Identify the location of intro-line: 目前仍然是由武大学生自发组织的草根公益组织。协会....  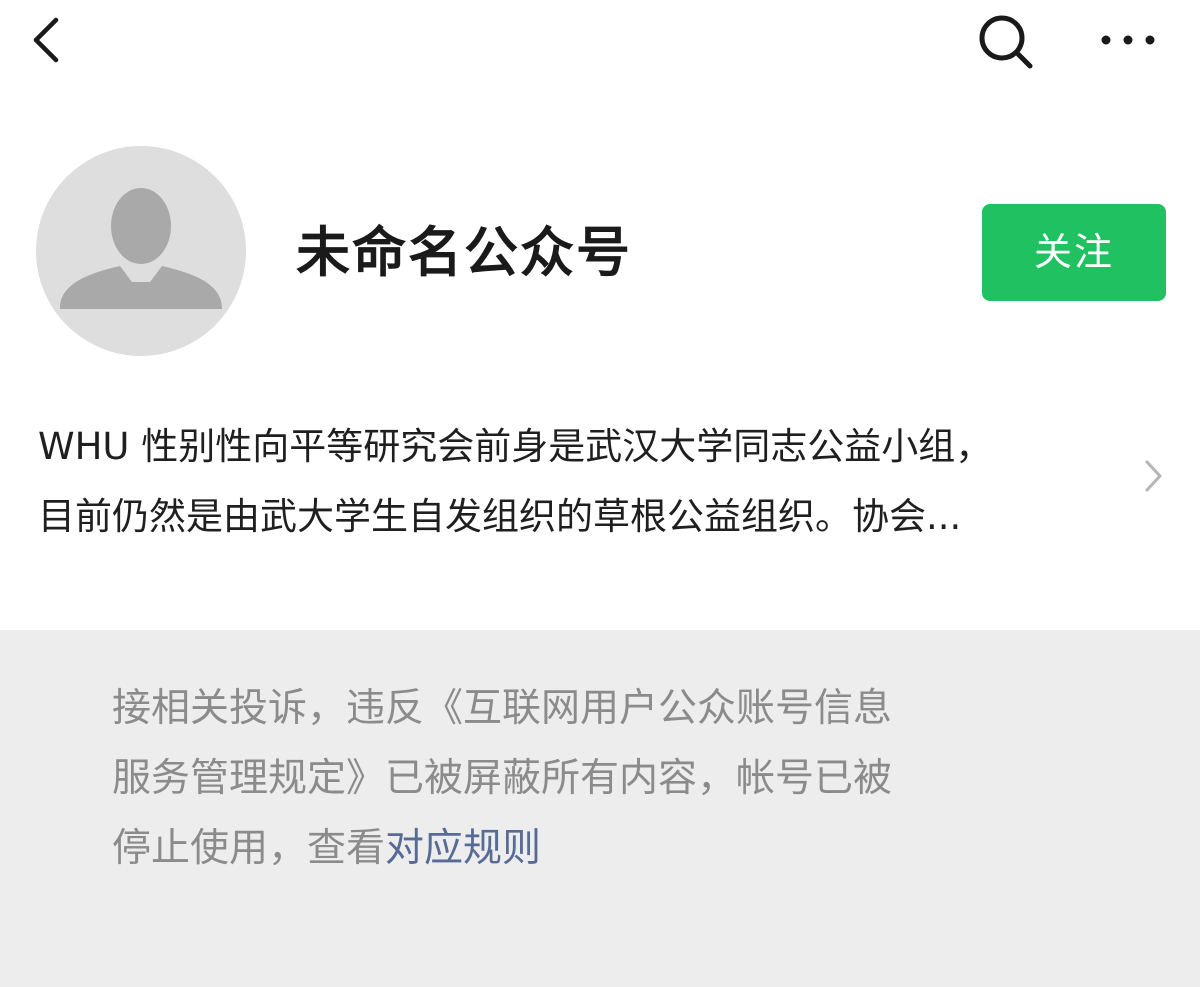
(500, 516).